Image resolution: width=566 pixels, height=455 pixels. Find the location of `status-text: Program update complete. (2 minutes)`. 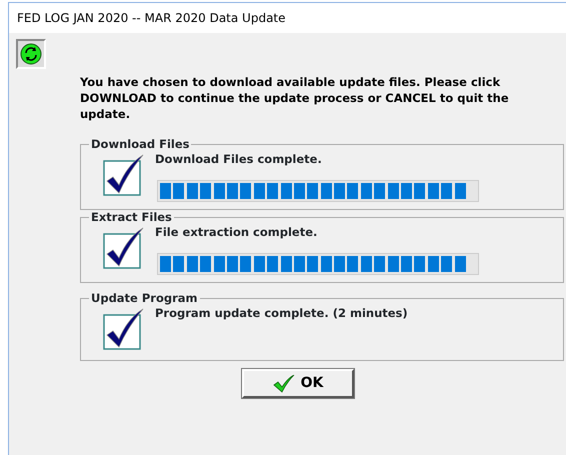

status-text: Program update complete. (2 minutes) is located at coordinates (281, 313).